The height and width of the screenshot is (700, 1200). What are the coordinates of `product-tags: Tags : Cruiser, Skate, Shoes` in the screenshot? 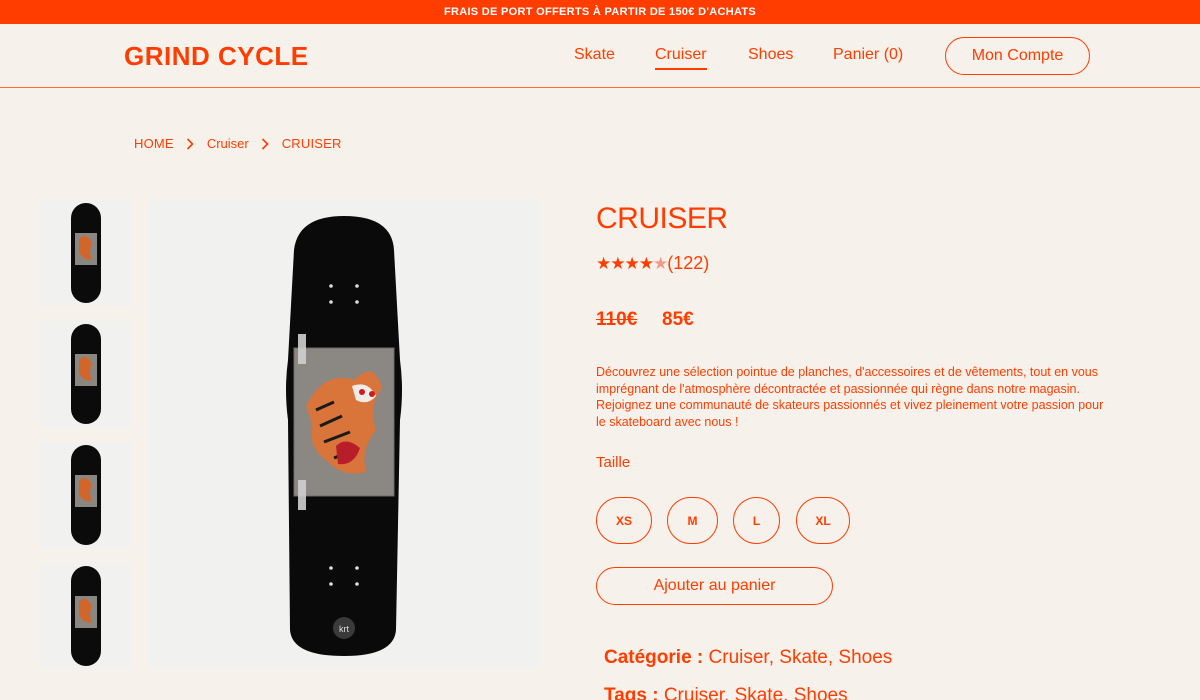 It's located at (726, 692).